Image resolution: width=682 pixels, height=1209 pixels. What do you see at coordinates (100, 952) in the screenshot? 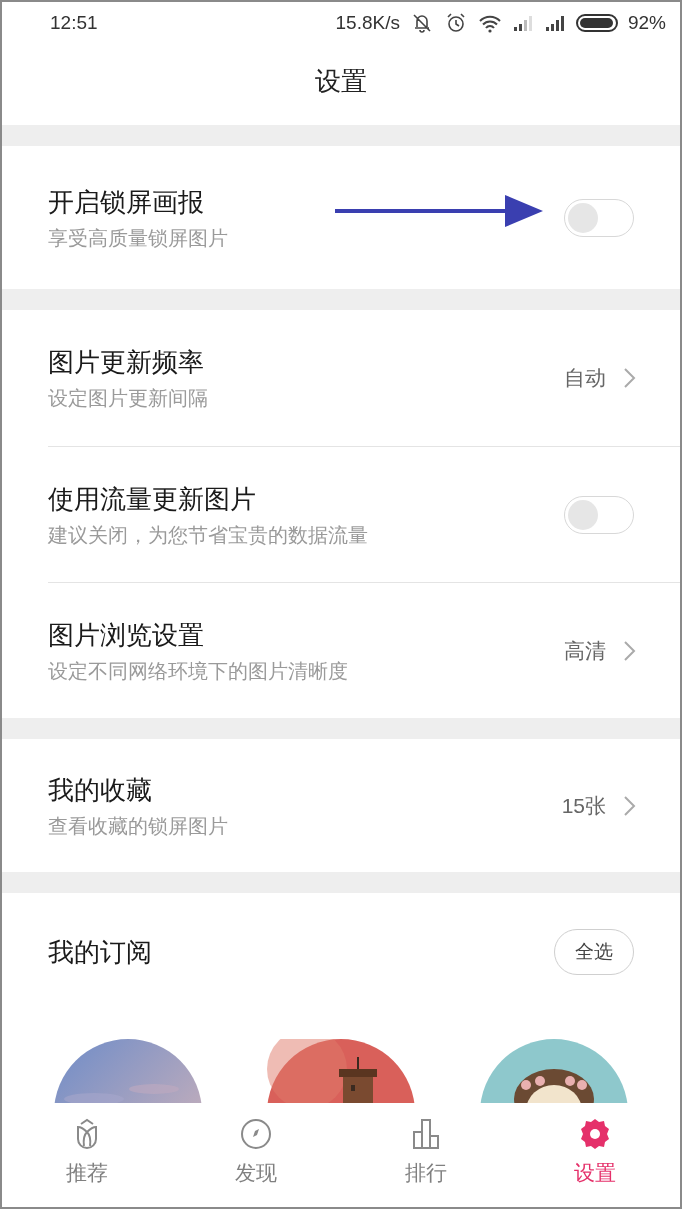
I see `section-title: 我的订阅` at bounding box center [100, 952].